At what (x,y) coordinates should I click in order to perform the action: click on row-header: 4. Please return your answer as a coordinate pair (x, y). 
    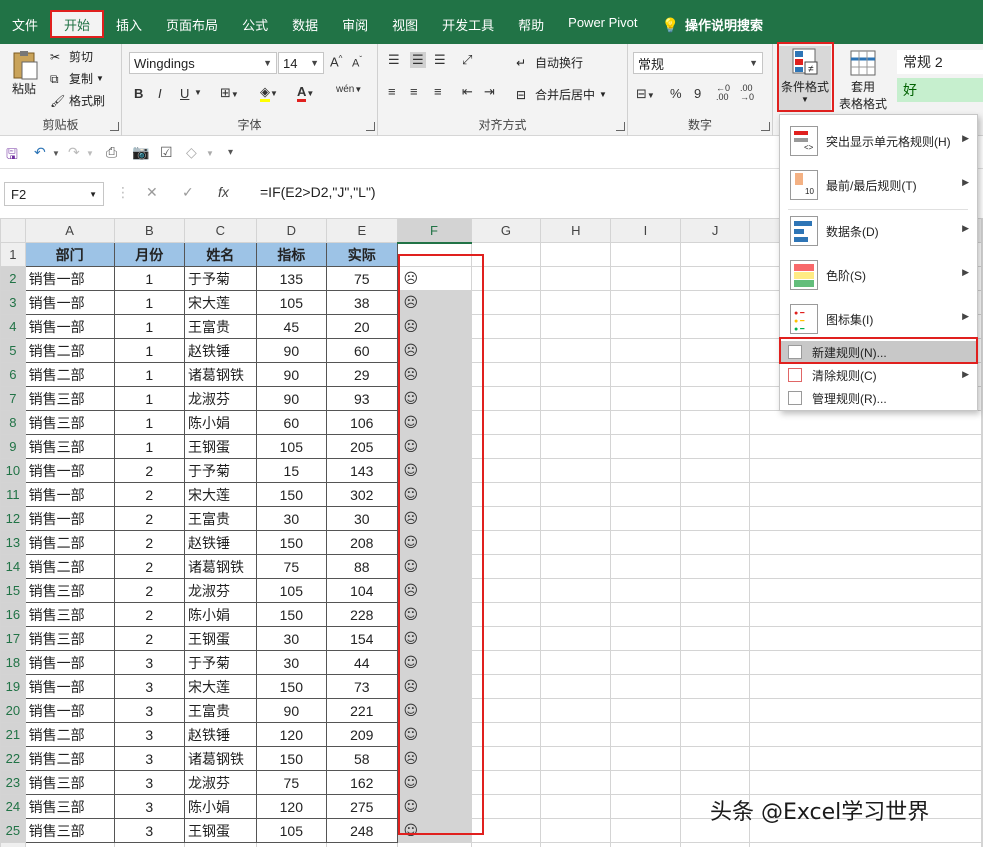
    Looking at the image, I should click on (13, 326).